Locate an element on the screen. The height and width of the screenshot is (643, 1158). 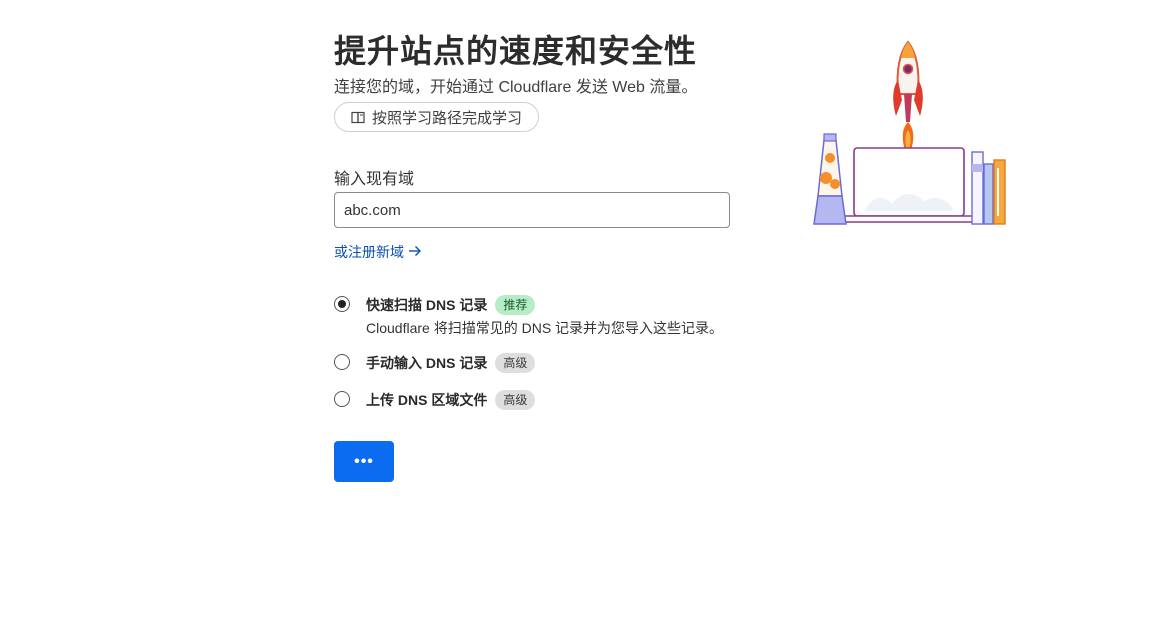
dns-option-manual: 手动输入 DNS 记录 高级 is located at coordinates (435, 363).